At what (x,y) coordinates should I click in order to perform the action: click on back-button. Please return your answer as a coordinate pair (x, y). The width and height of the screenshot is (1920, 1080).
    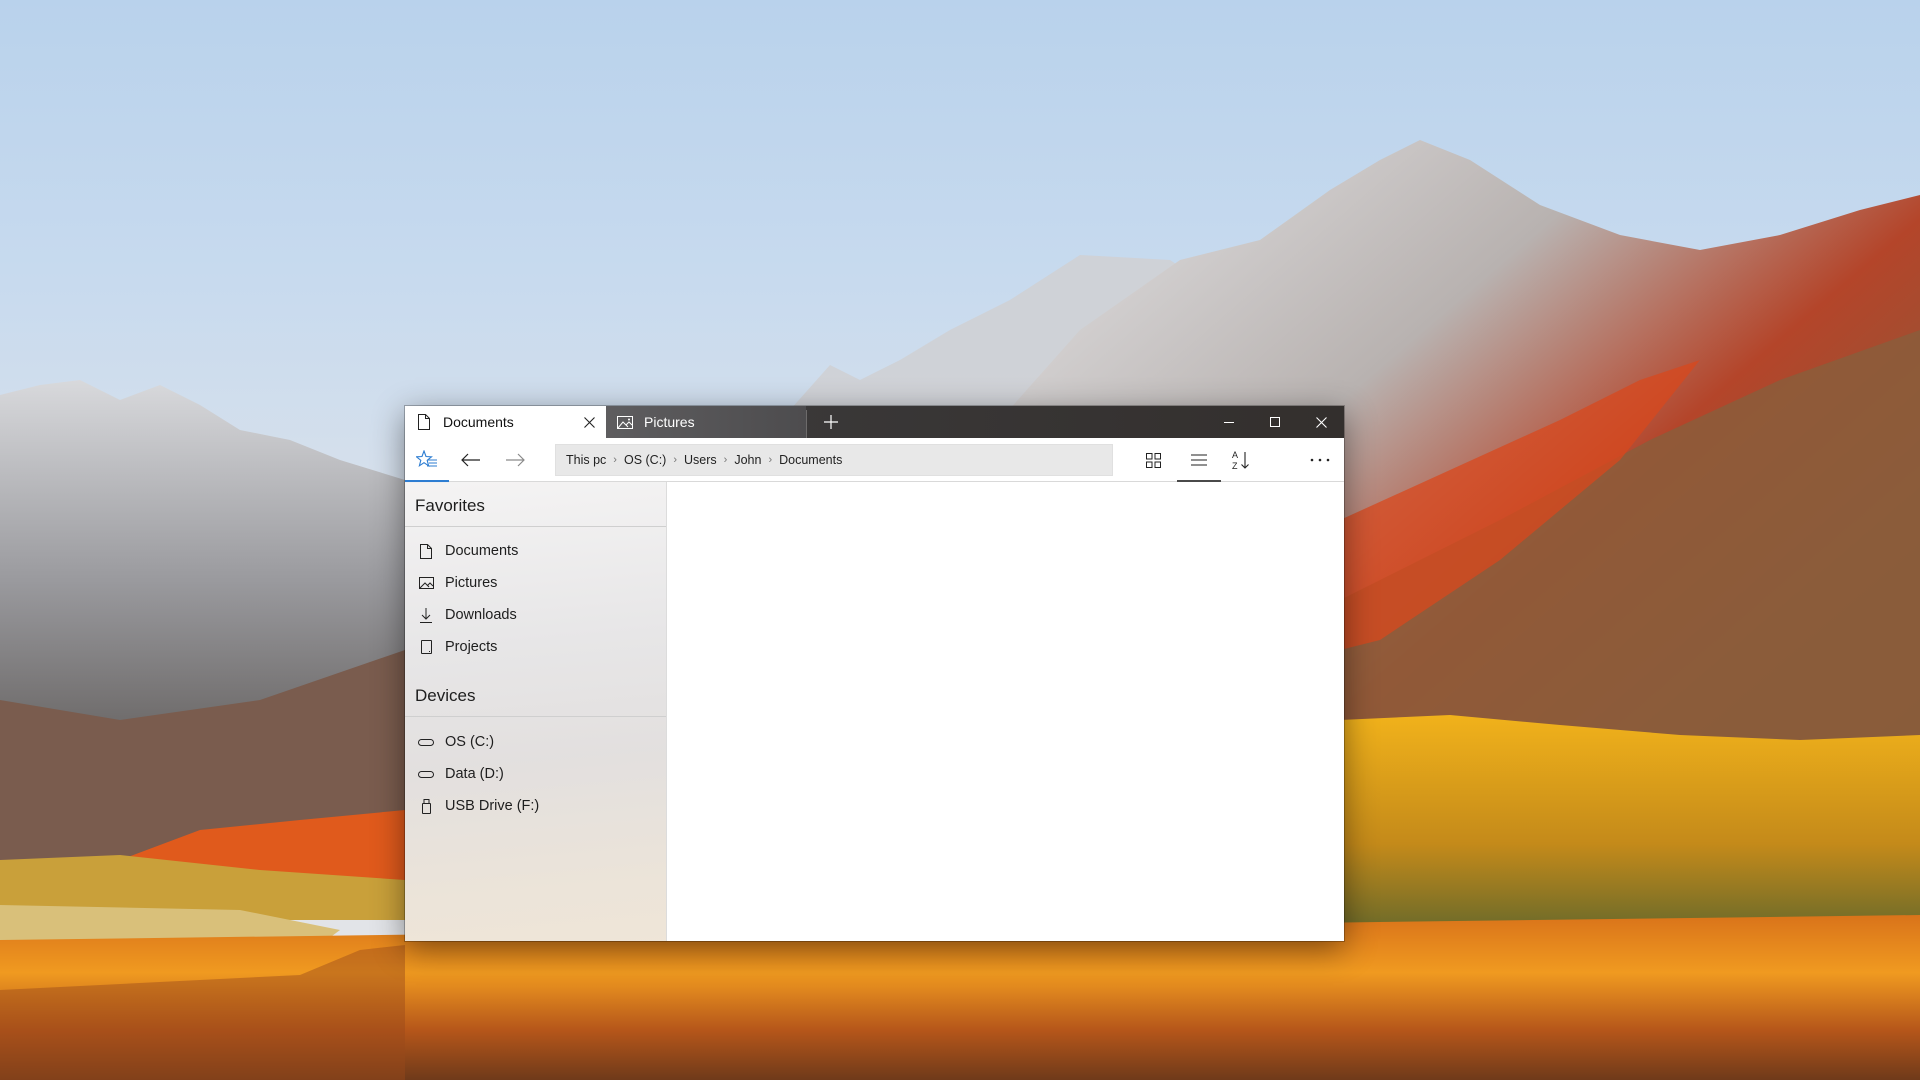
    Looking at the image, I should click on (471, 460).